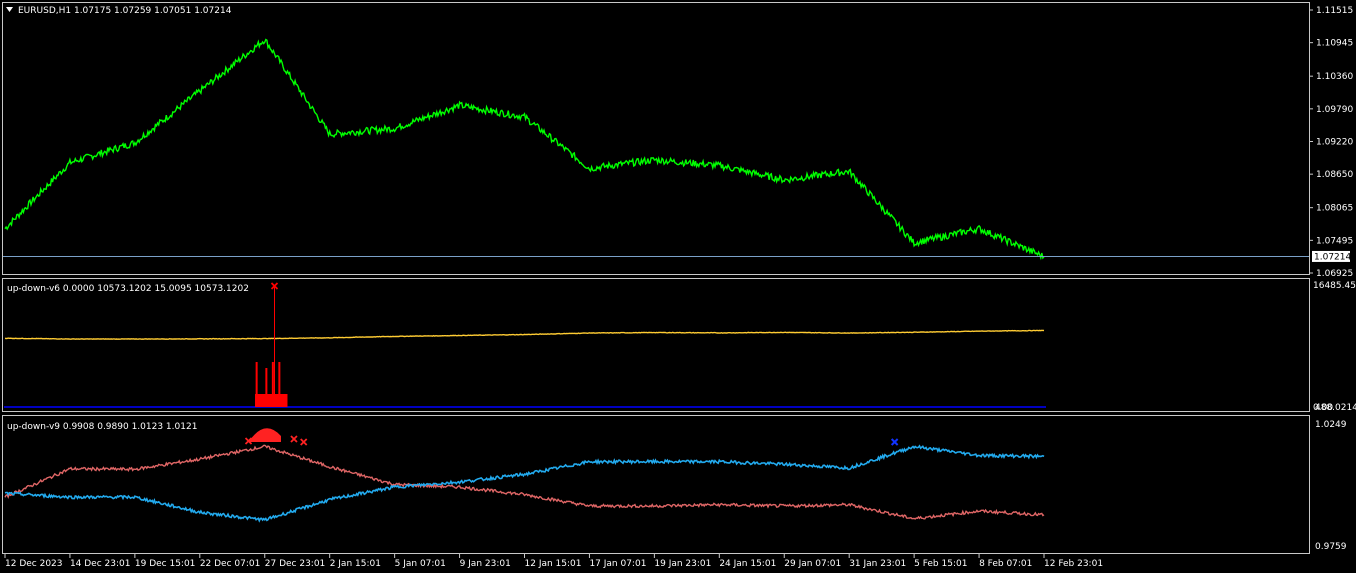 This screenshot has width=1356, height=573. I want to click on price-tick-label: 1.09790, so click(1334, 110).